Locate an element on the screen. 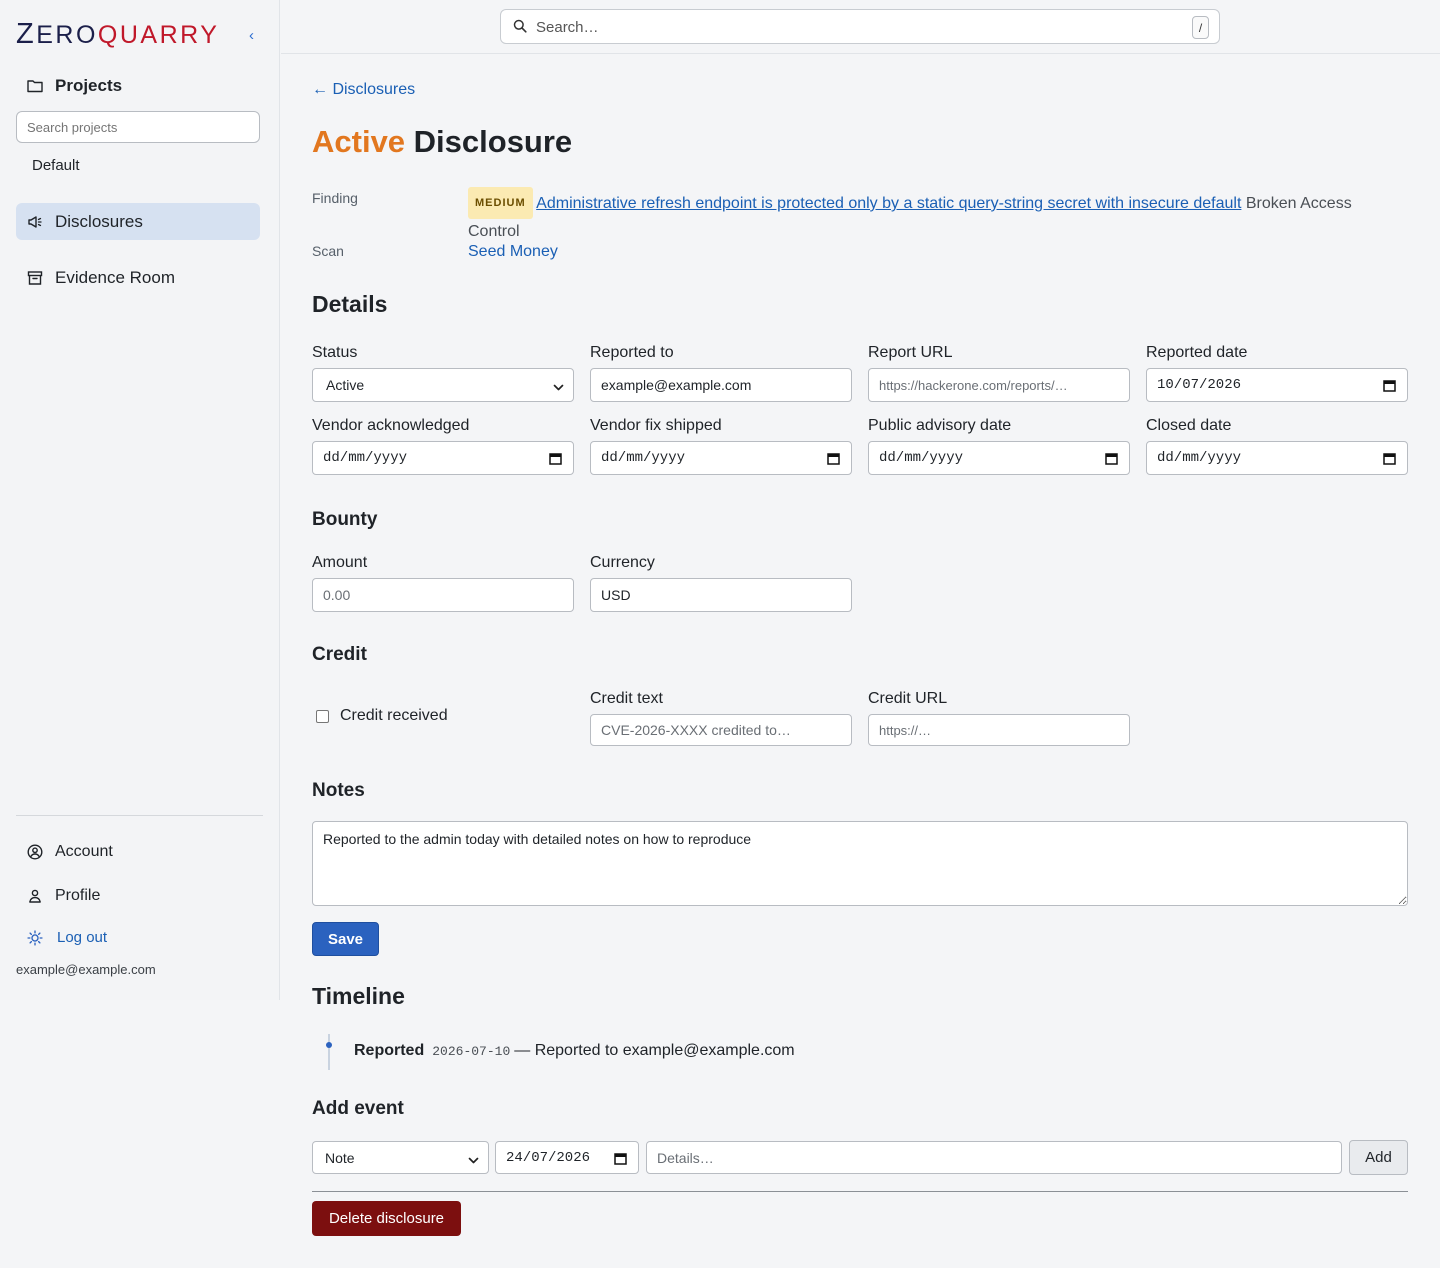  timeline-heading: Timeline is located at coordinates (358, 996).